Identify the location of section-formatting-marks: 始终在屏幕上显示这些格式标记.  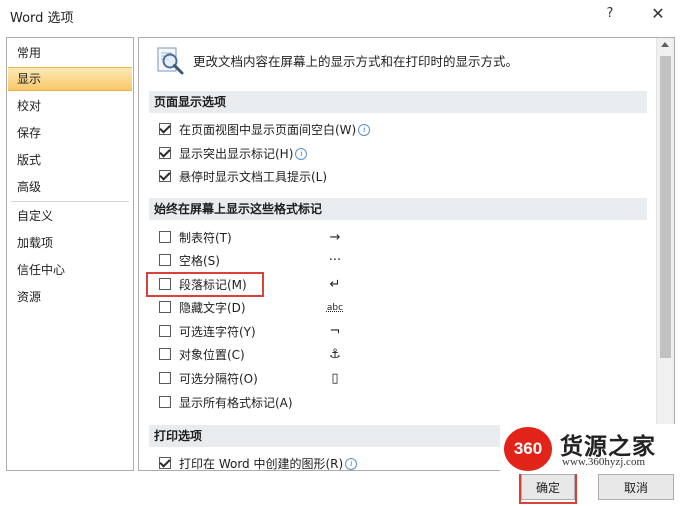
(398, 209).